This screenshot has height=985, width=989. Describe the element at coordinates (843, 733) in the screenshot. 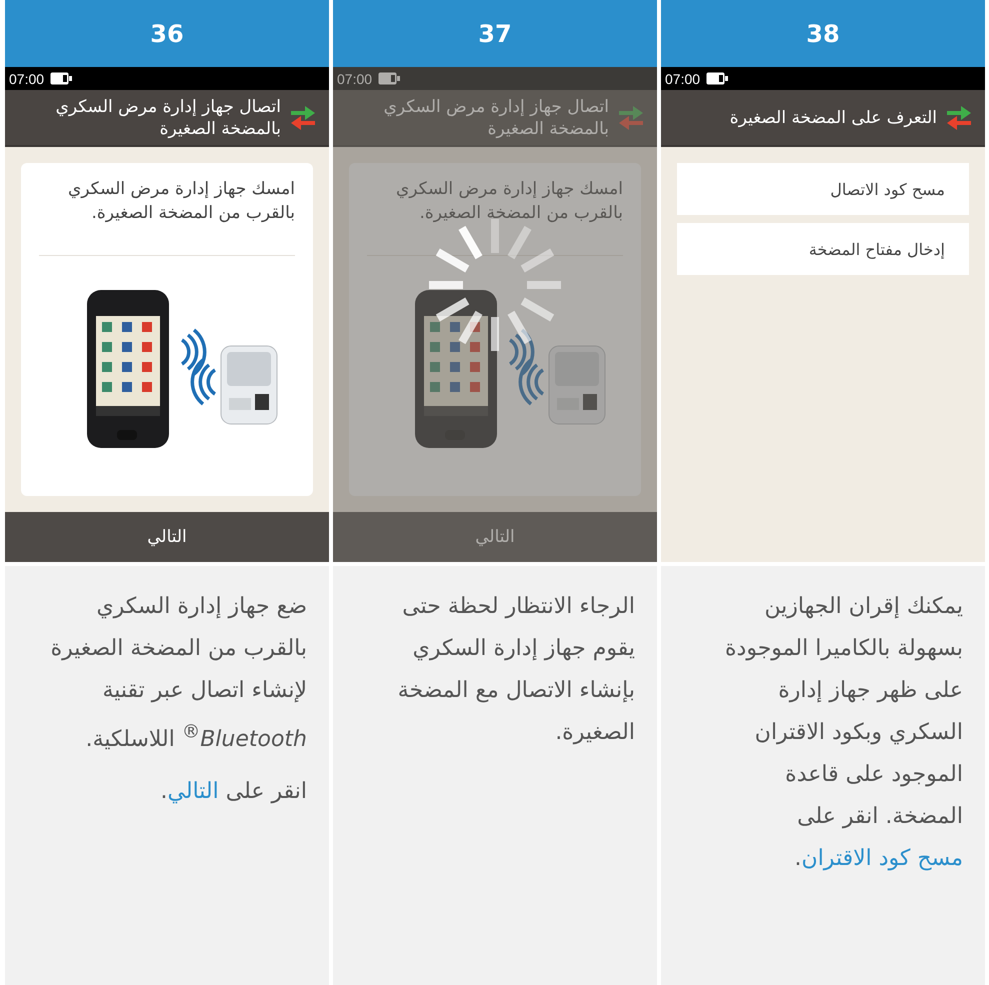

I see `description-text: يمكنك إقران الجهازين بسهولة بالكاميرا الموجودة على ظهر جهاز إدارة السكري وبكود الاقتران الموجود على قاعدة المضخة. انقر على مسح كود الاقتران.` at that location.